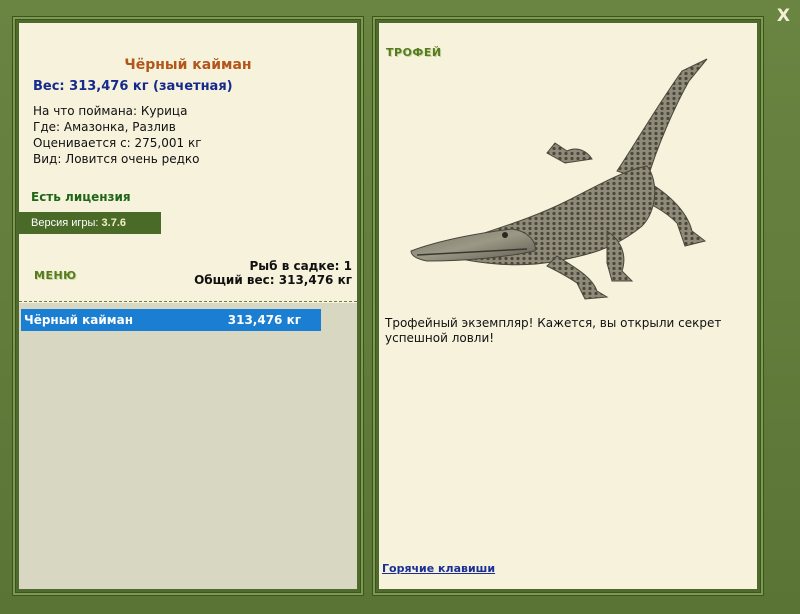 This screenshot has height=614, width=800. I want to click on fish-count: Рыб в садке: 1, so click(301, 266).